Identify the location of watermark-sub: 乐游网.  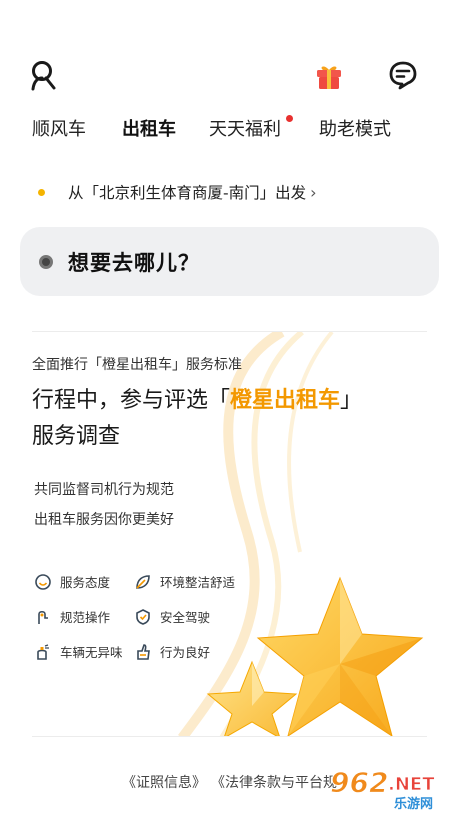
(413, 804).